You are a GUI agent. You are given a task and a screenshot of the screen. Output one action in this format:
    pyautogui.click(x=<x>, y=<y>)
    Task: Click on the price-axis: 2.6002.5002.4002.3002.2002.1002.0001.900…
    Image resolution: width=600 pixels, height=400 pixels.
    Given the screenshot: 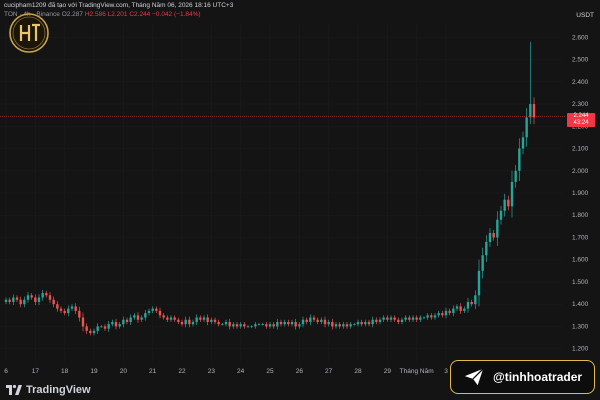 What is the action you would take?
    pyautogui.click(x=580, y=193)
    